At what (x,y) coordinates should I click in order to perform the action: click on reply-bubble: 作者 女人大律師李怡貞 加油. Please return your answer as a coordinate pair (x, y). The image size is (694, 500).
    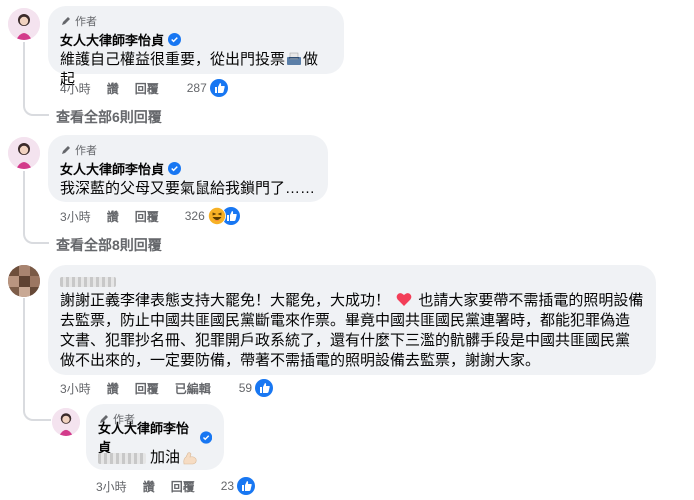
    Looking at the image, I should click on (155, 437).